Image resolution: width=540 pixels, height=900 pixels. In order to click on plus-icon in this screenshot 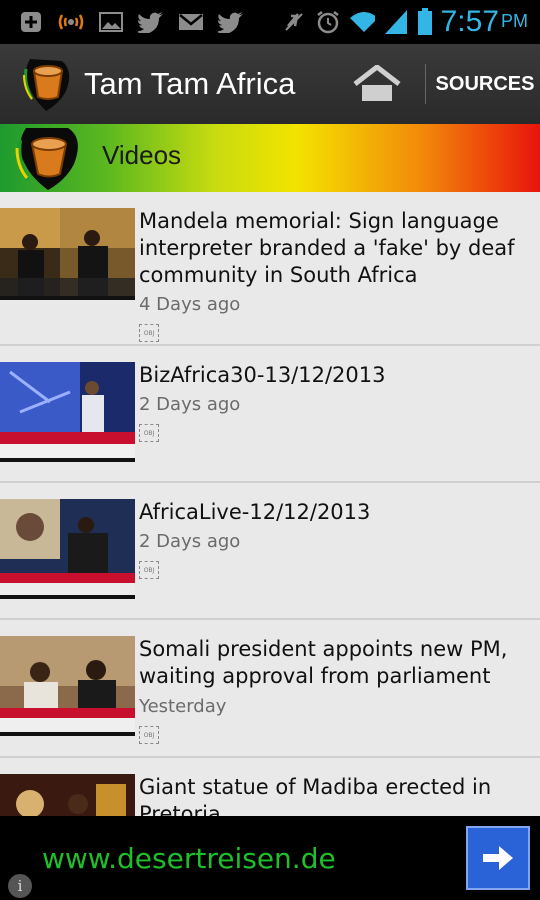, I will do `click(31, 22)`.